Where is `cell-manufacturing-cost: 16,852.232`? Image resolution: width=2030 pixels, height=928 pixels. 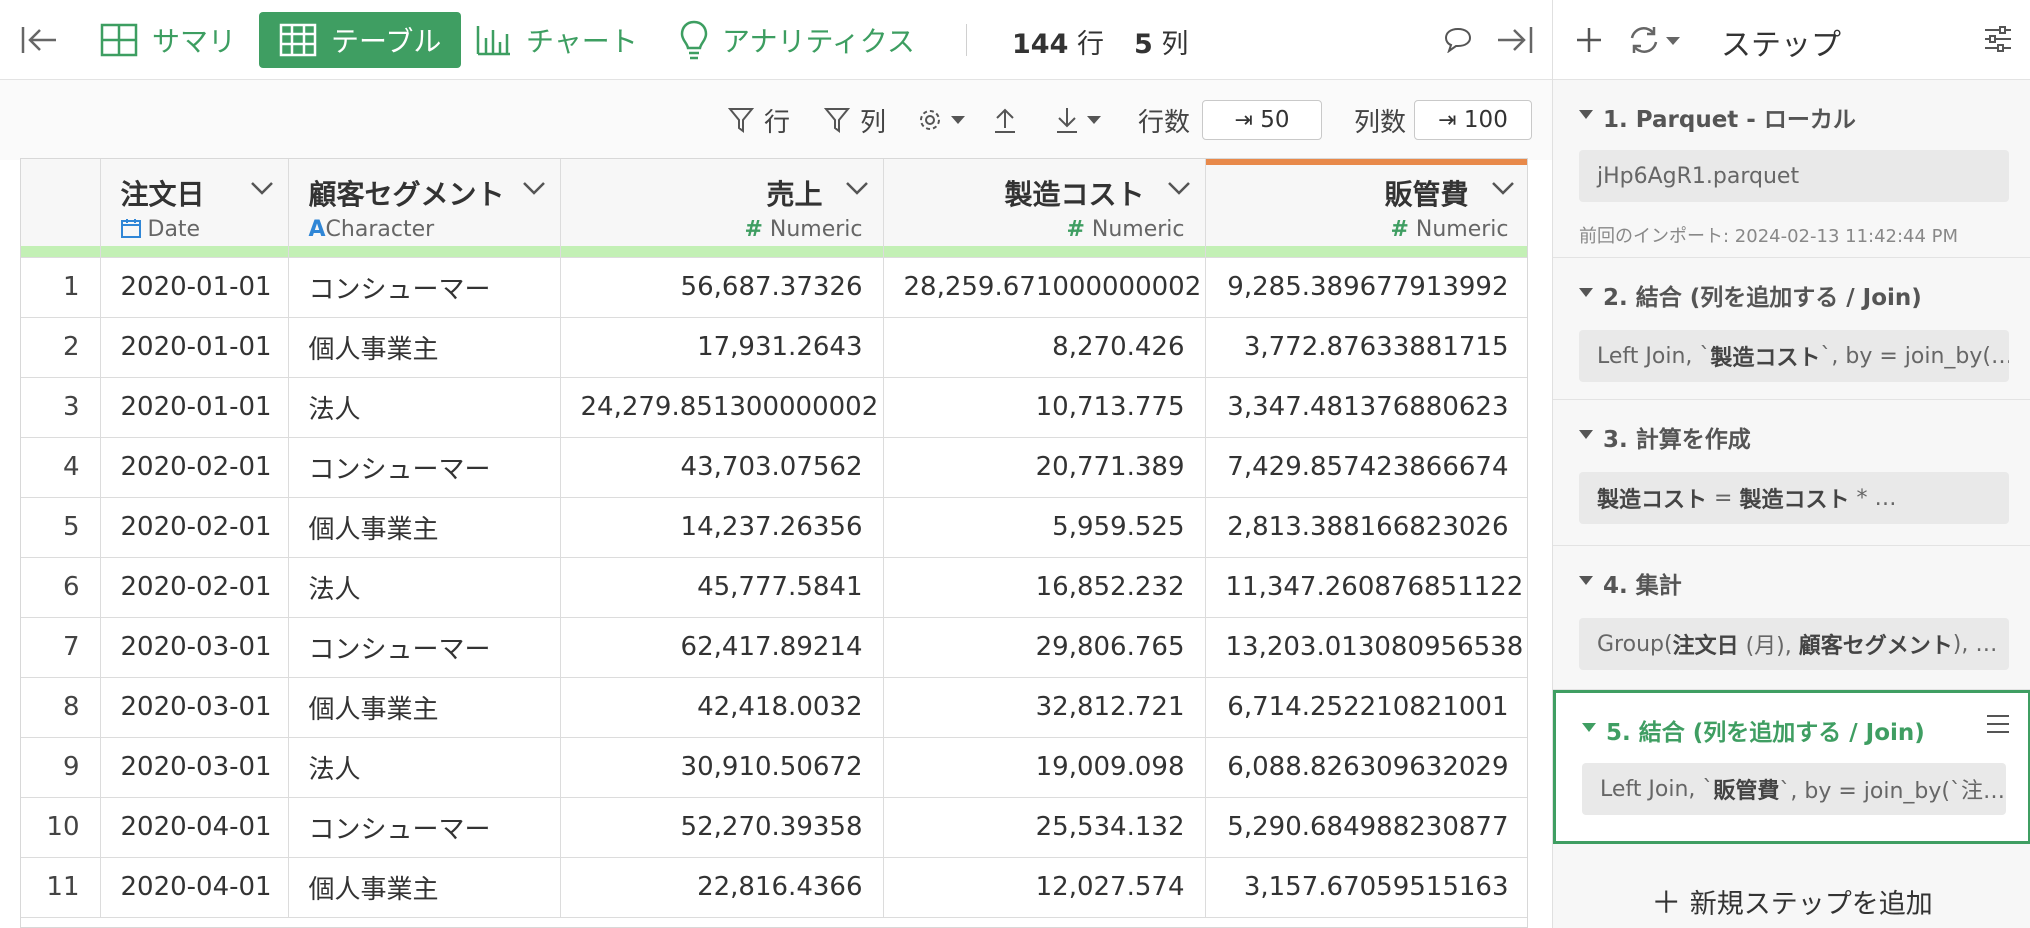
cell-manufacturing-cost: 16,852.232 is located at coordinates (1044, 587).